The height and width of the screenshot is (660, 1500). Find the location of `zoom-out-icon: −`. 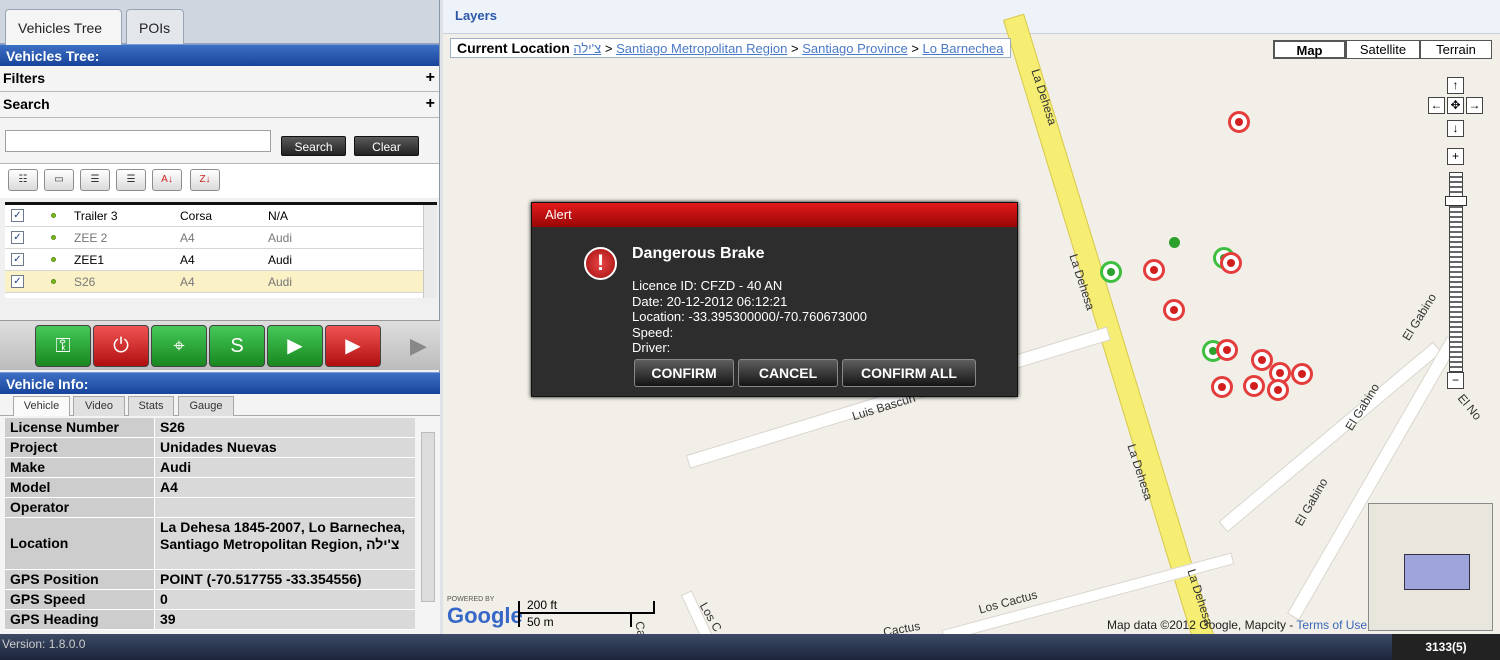

zoom-out-icon: − is located at coordinates (1455, 380).